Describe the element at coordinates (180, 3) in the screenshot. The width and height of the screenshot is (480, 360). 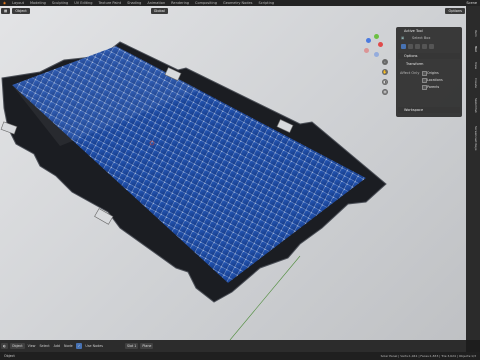
I see `workspace-tab-rendering: Rendering` at that location.